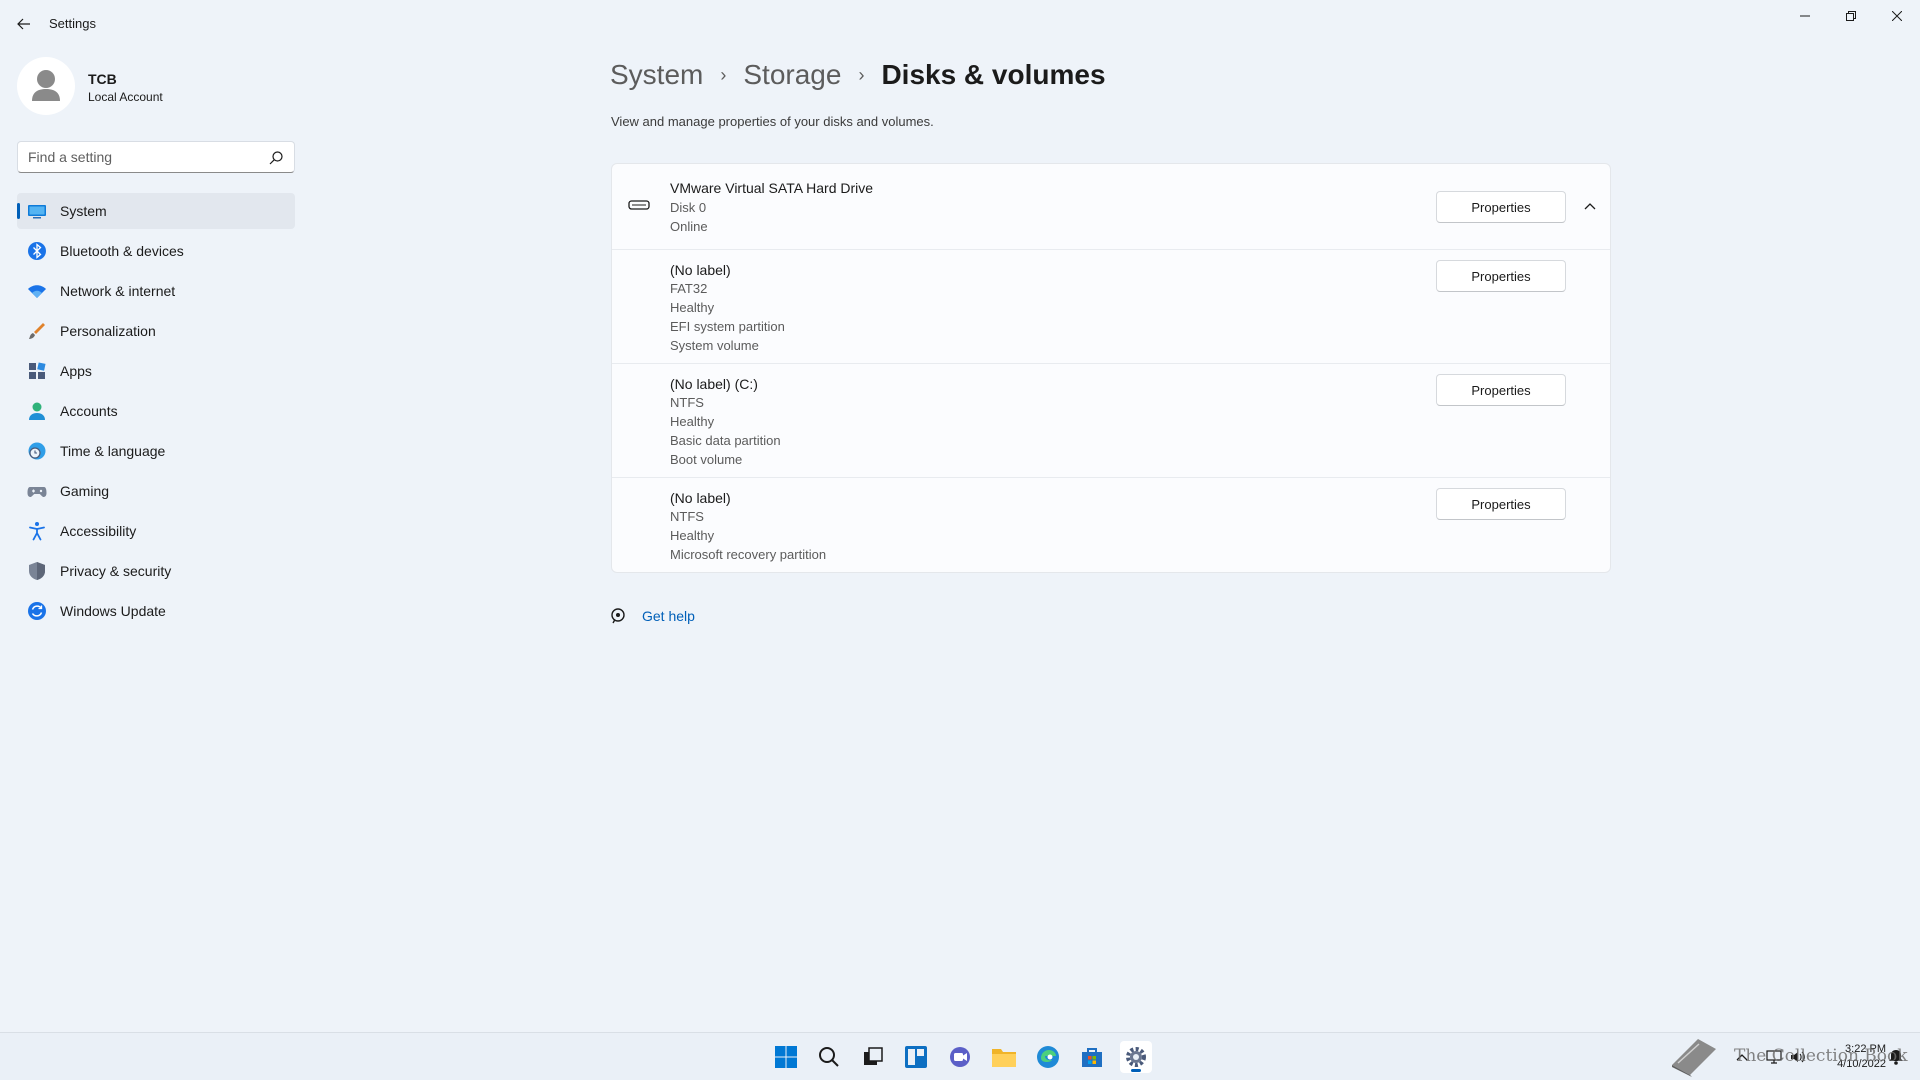  What do you see at coordinates (656, 75) in the screenshot?
I see `breadcrumb-system: System` at bounding box center [656, 75].